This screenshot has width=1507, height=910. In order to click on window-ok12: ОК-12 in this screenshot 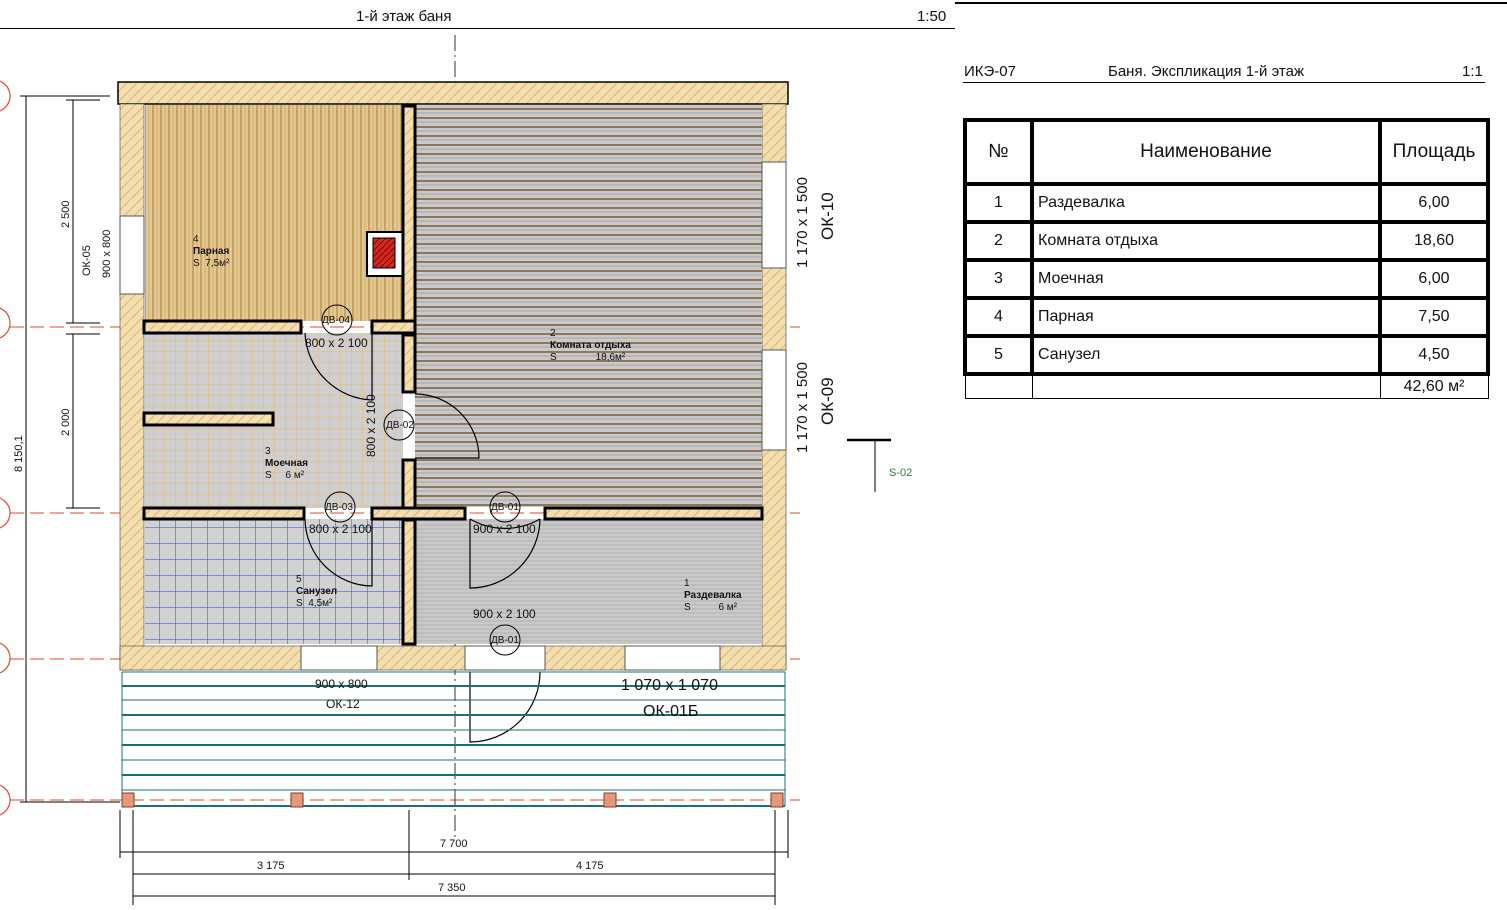, I will do `click(343, 704)`.